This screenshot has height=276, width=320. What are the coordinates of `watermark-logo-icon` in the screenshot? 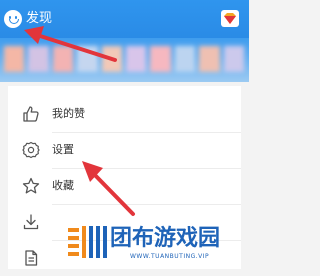 It's located at (87, 242).